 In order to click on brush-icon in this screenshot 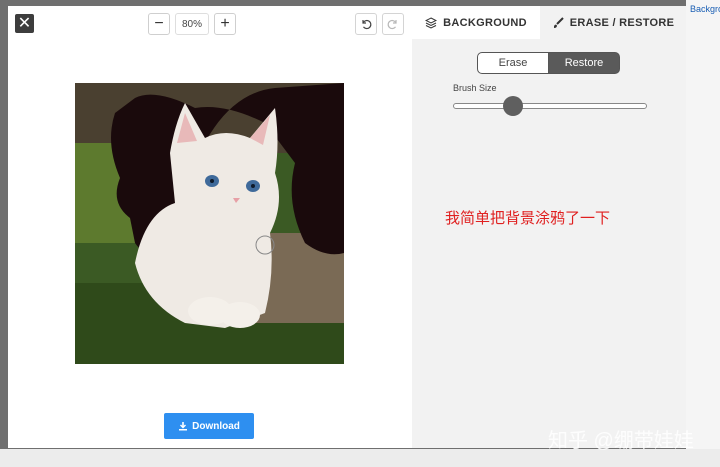, I will do `click(558, 22)`.